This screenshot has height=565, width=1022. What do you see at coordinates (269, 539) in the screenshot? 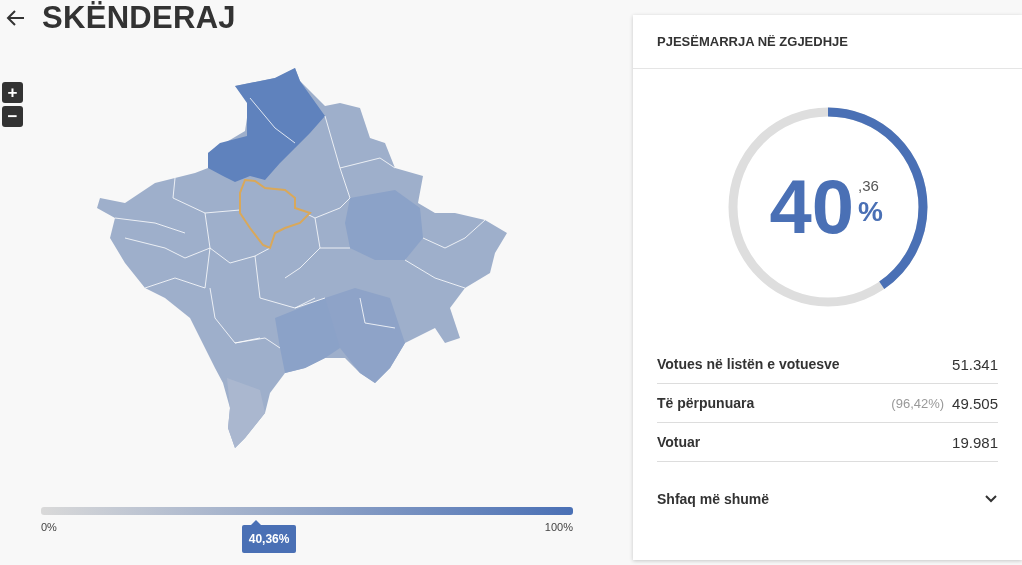
I see `value-marker: 40,36%` at bounding box center [269, 539].